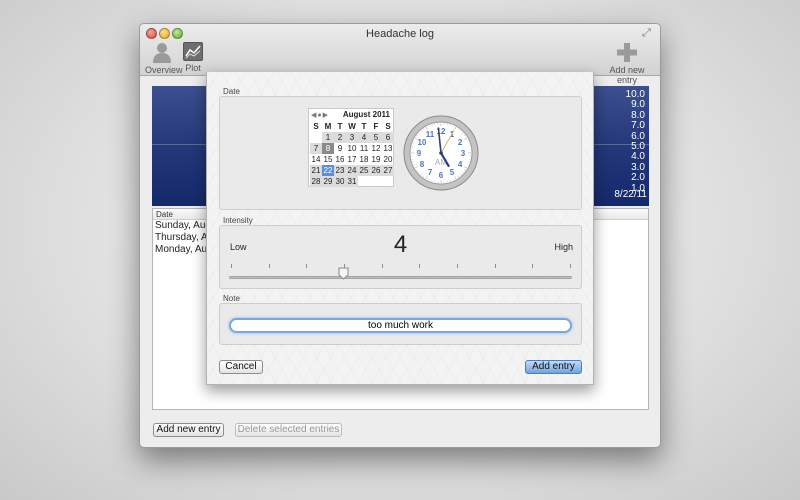  What do you see at coordinates (366, 114) in the screenshot?
I see `calendar-month-title: August 2011` at bounding box center [366, 114].